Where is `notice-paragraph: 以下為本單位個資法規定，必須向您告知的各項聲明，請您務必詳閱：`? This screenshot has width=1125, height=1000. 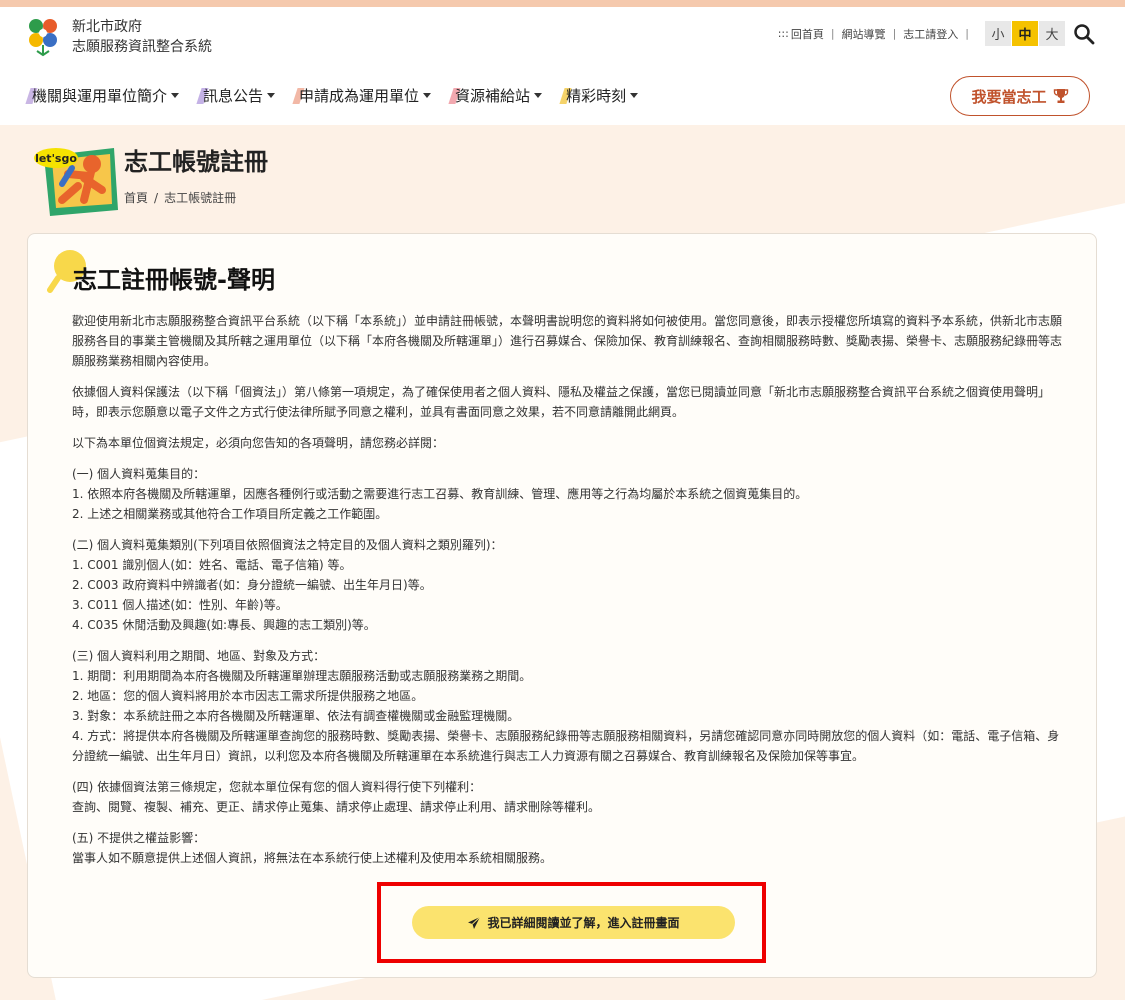 notice-paragraph: 以下為本單位個資法規定，必須向您告知的各項聲明，請您務必詳閱： is located at coordinates (258, 443).